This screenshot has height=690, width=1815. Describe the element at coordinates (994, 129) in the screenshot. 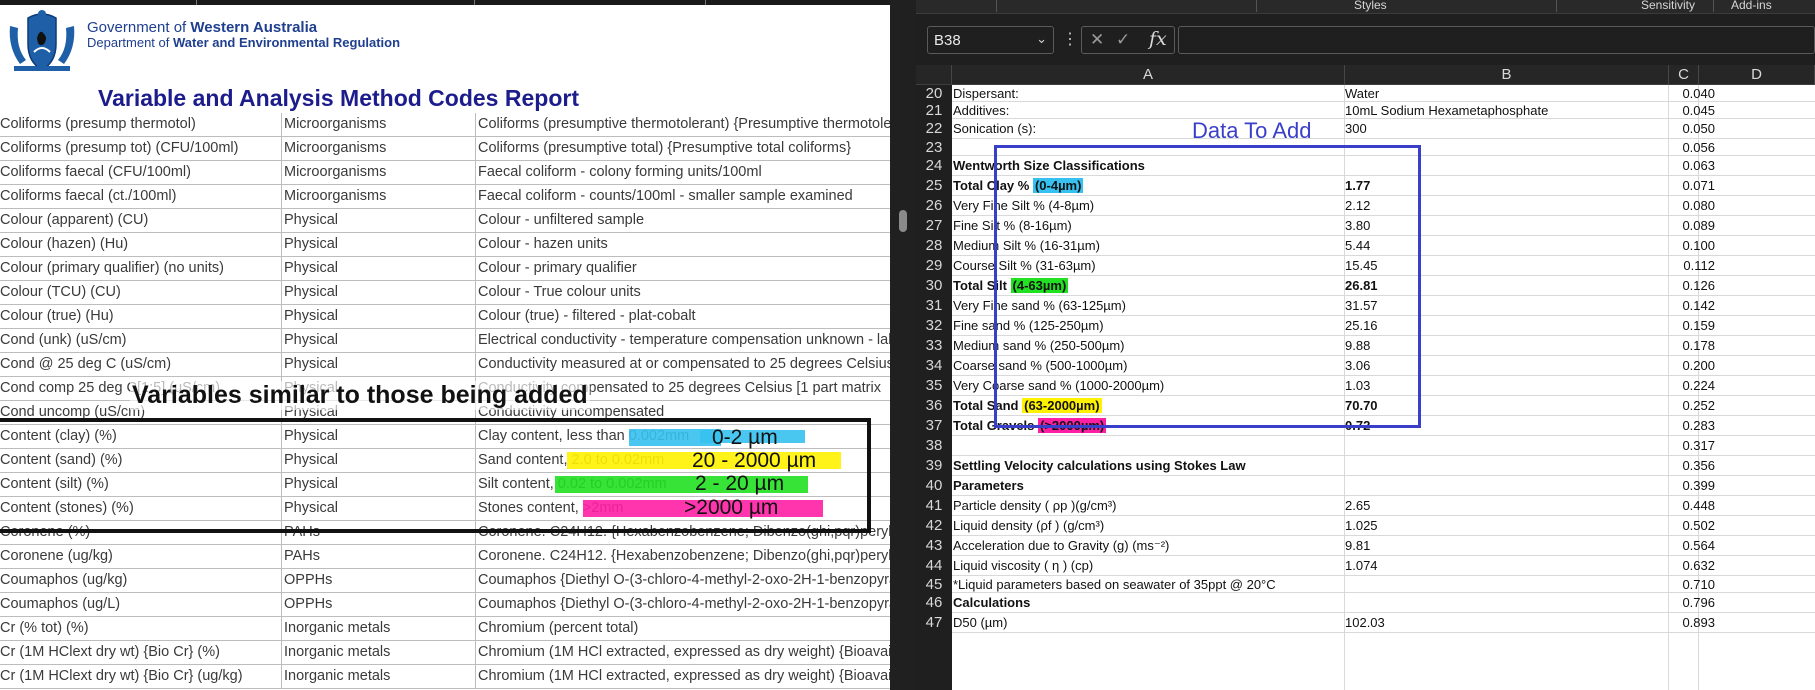

I see `cell-a22: Sonication (s):` at that location.